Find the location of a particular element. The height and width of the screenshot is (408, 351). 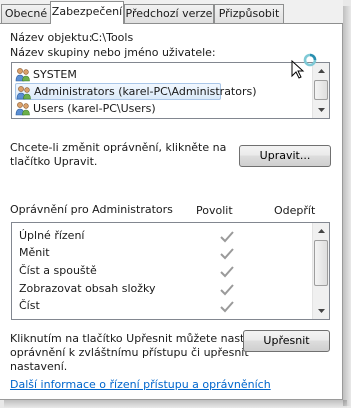

scroll-up-button is located at coordinates (321, 231).